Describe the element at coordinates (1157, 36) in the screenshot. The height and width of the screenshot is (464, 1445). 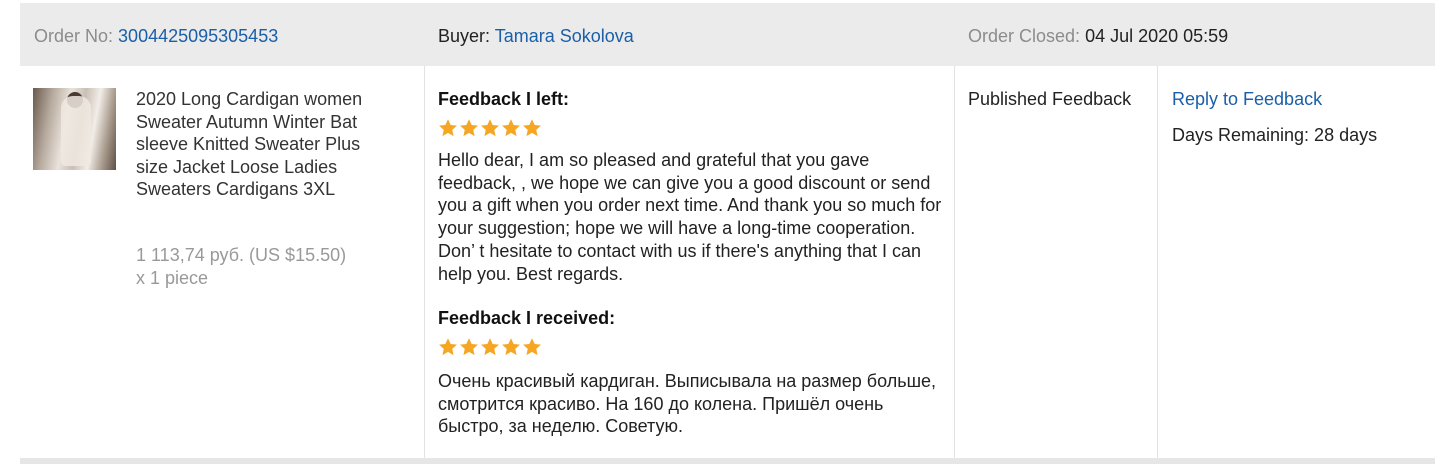
I see `order-closed-date: 04 Jul 2020 05:59` at that location.